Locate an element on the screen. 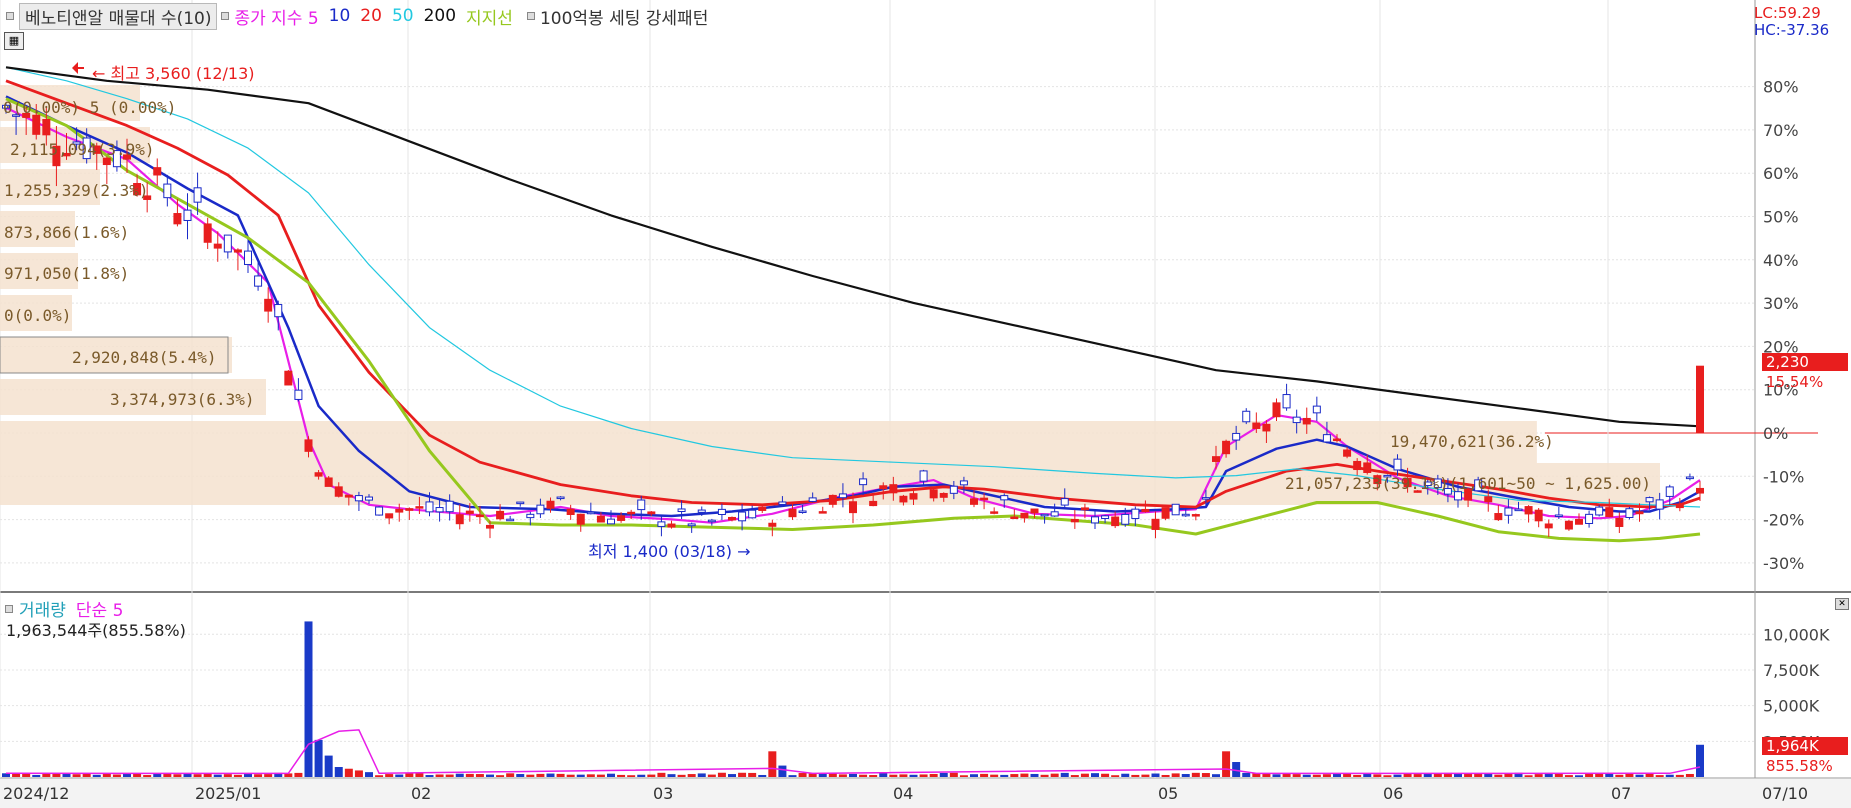 This screenshot has width=1851, height=808. profile-label: 21,057,233(39.1%)(1,601~50 ~ 1,625.00) is located at coordinates (1468, 483).